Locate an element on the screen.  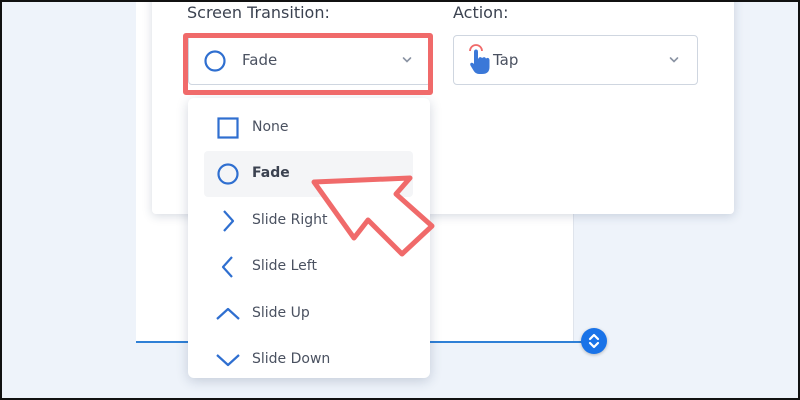
option-label: Slide Up is located at coordinates (281, 313).